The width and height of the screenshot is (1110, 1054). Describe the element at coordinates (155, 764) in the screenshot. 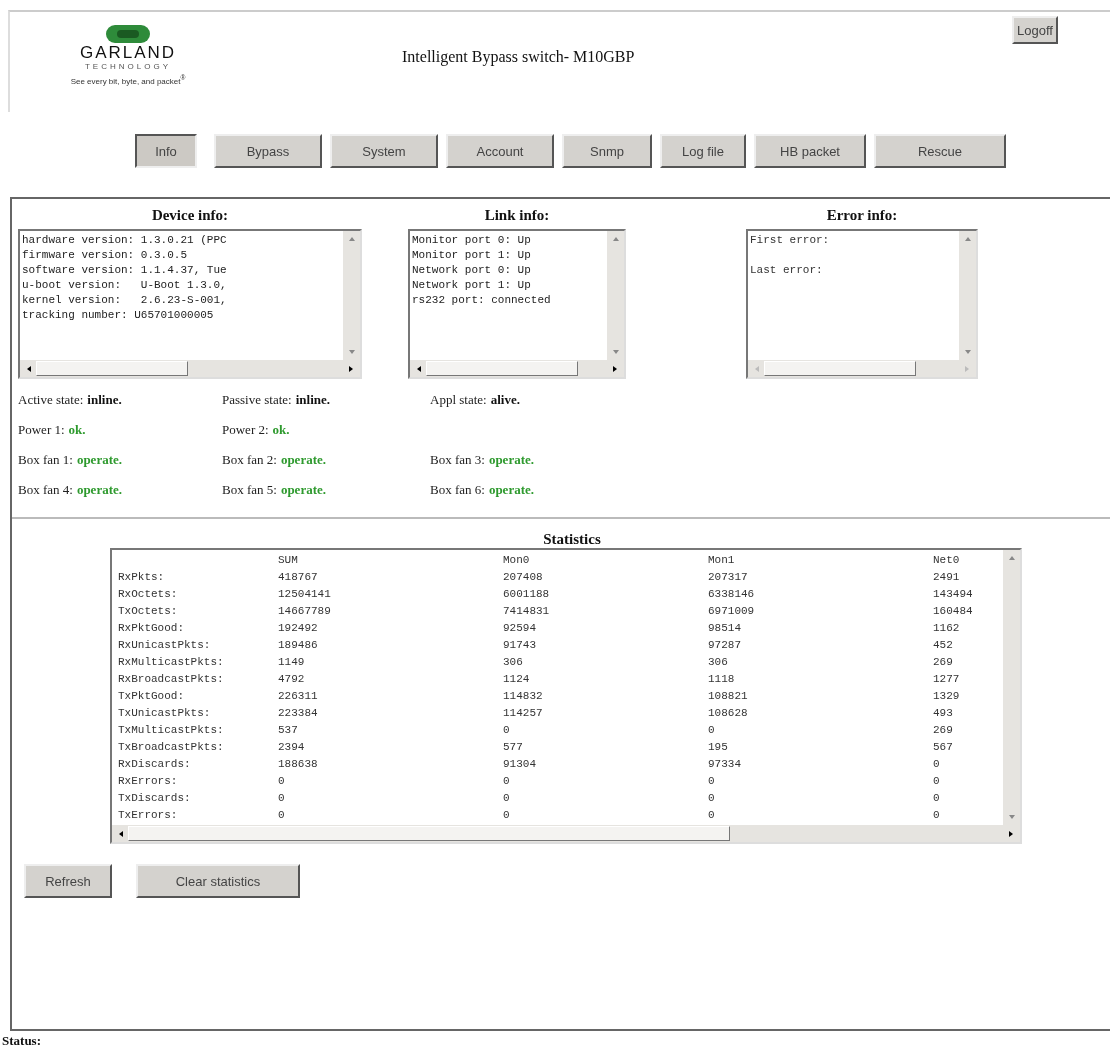

I see `row-label: RxDiscards:` at that location.